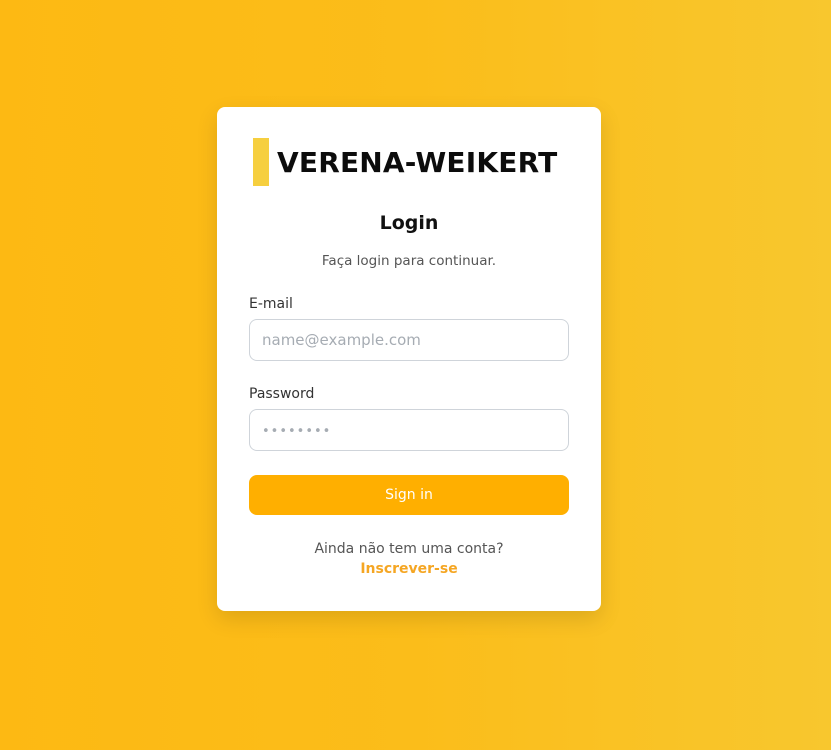 Image resolution: width=831 pixels, height=750 pixels. What do you see at coordinates (409, 495) in the screenshot?
I see `sign-in-button: Sign in` at bounding box center [409, 495].